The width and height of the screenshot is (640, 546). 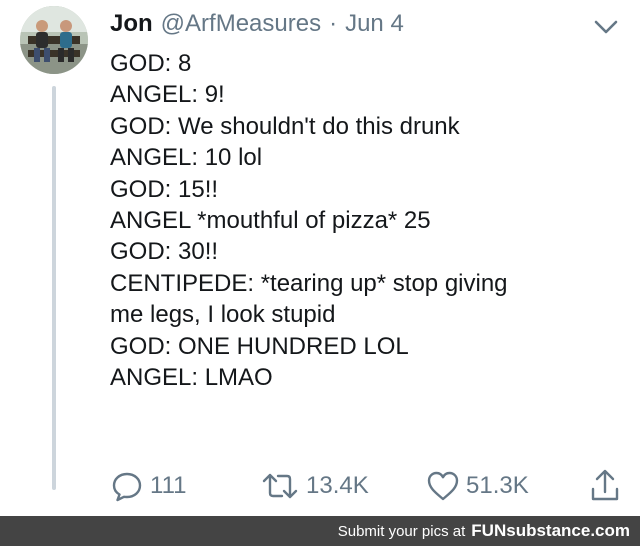 I want to click on author-handle: @ArfMeasures, so click(x=241, y=24).